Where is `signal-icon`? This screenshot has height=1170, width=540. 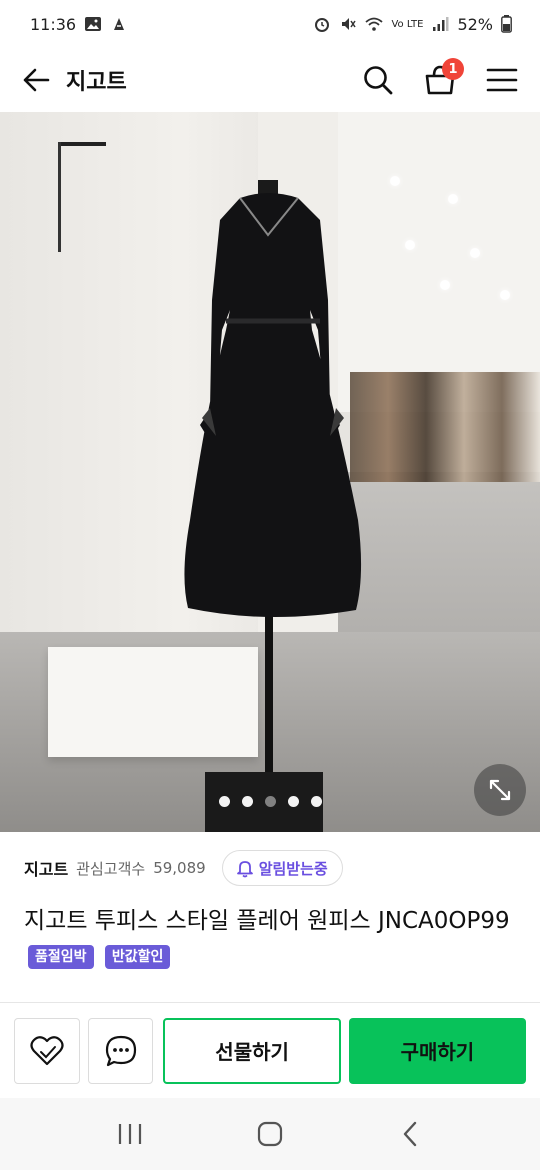
signal-icon is located at coordinates (441, 24).